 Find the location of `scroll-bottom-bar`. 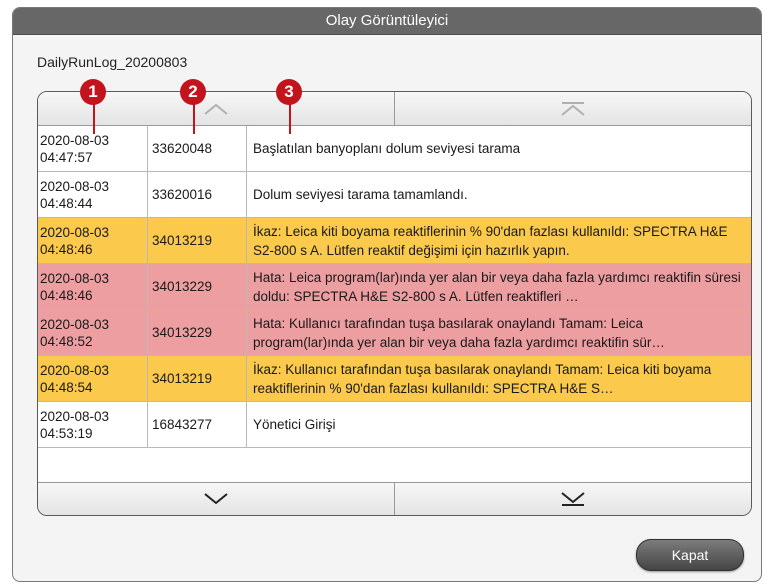

scroll-bottom-bar is located at coordinates (394, 498).